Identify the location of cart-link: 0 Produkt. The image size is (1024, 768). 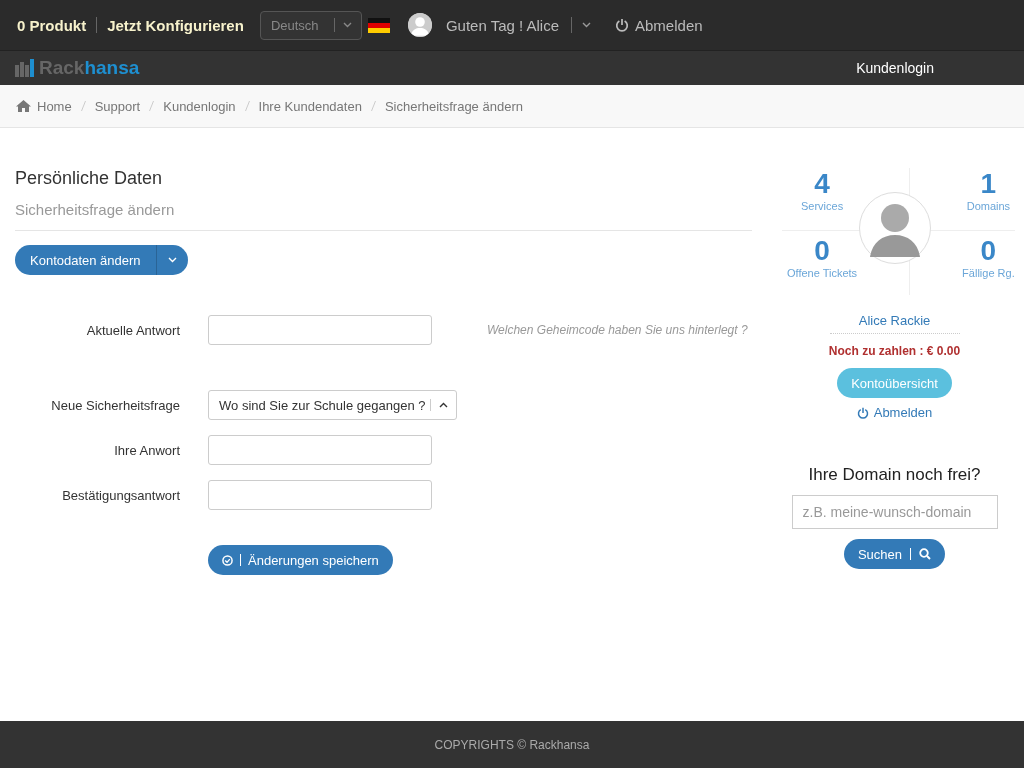
(52, 25).